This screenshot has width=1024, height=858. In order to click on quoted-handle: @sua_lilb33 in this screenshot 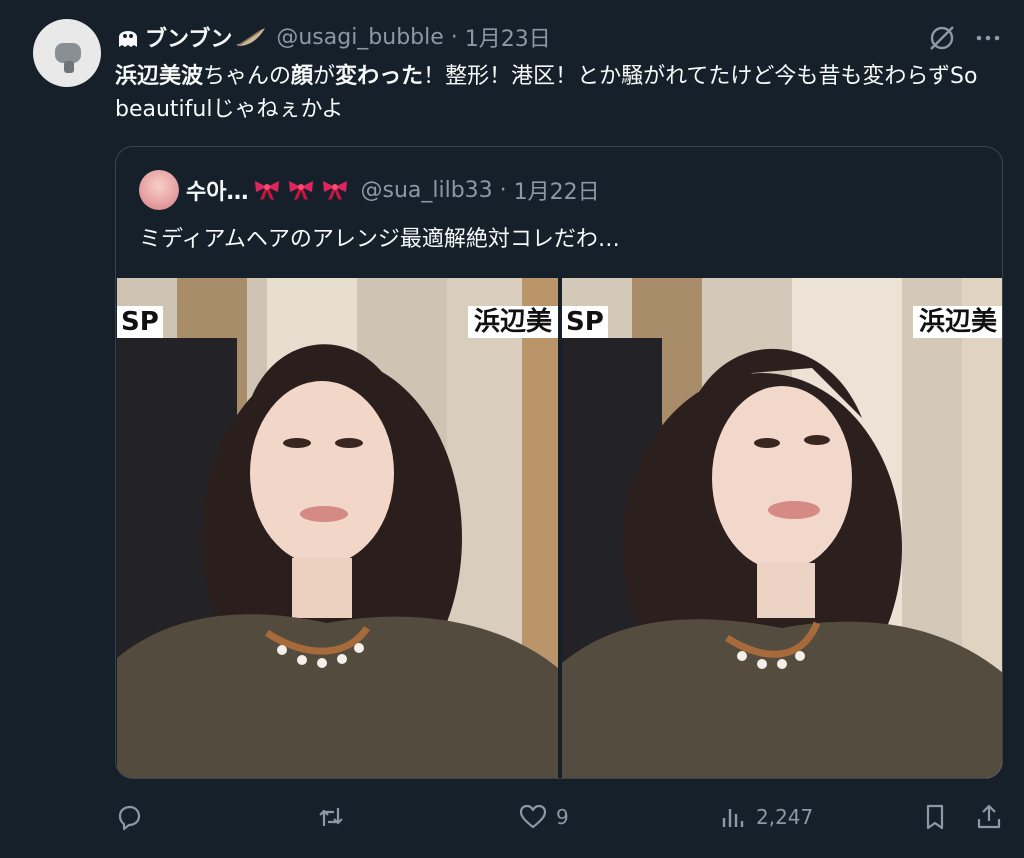, I will do `click(426, 190)`.